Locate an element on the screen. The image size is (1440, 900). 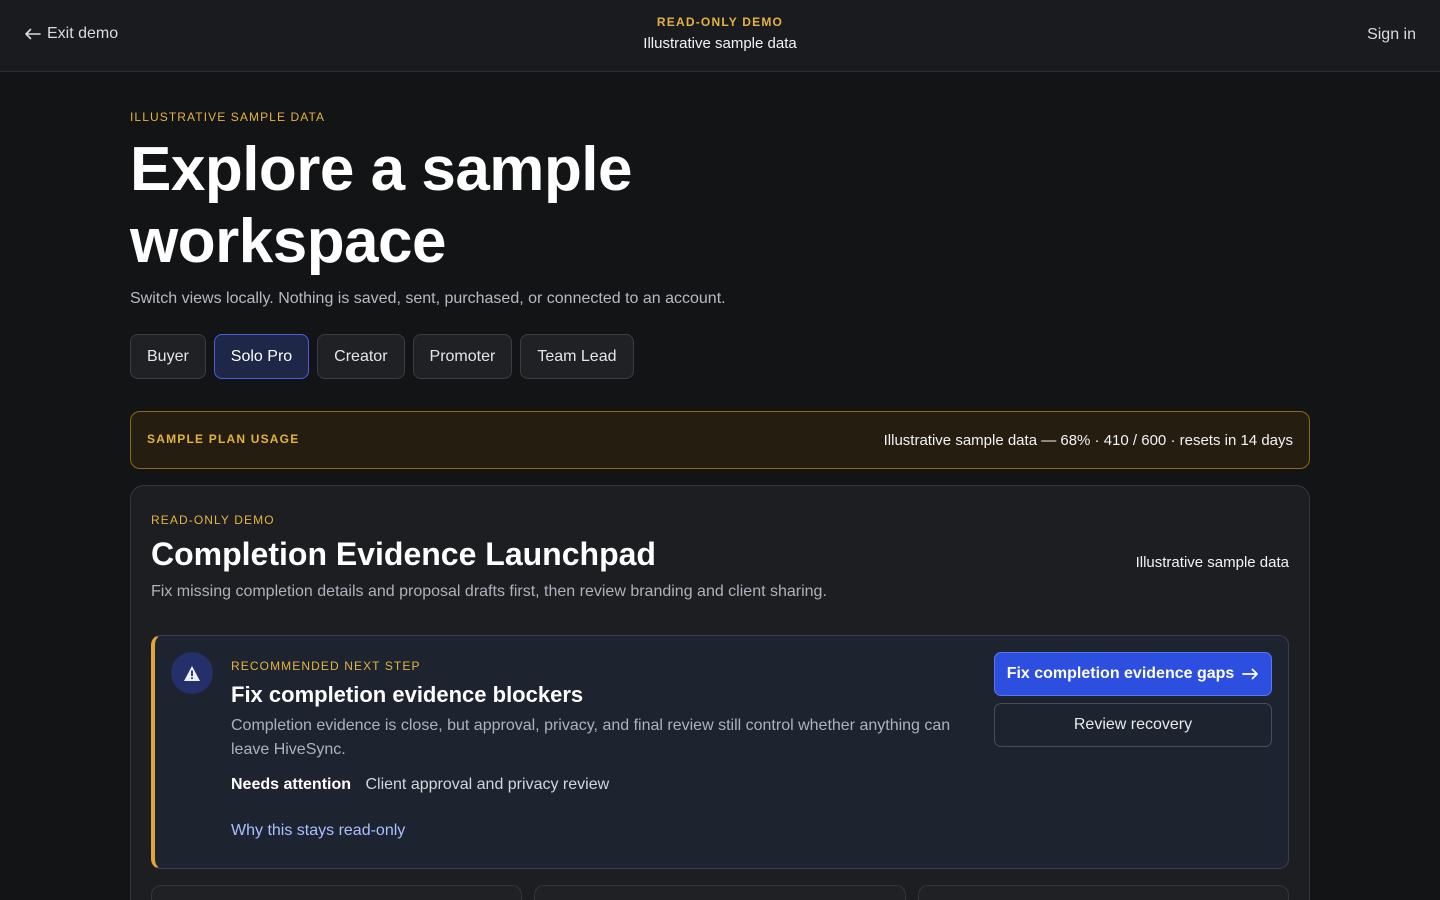
demo-eyebrow: READ-ONLY DEMO is located at coordinates (720, 22).